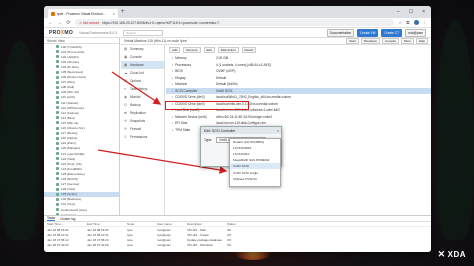 This screenshot has width=474, height=266. I want to click on remove-button: Remove, so click(192, 49).